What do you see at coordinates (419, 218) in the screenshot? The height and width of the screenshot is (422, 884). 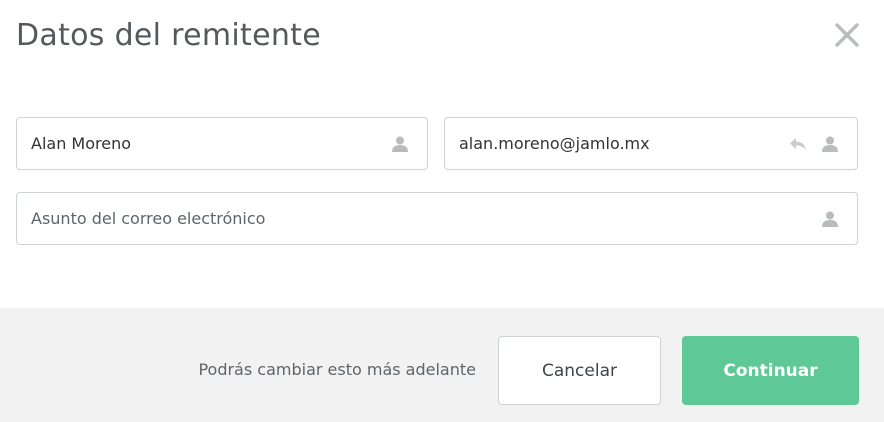 I see `email-subject-input` at bounding box center [419, 218].